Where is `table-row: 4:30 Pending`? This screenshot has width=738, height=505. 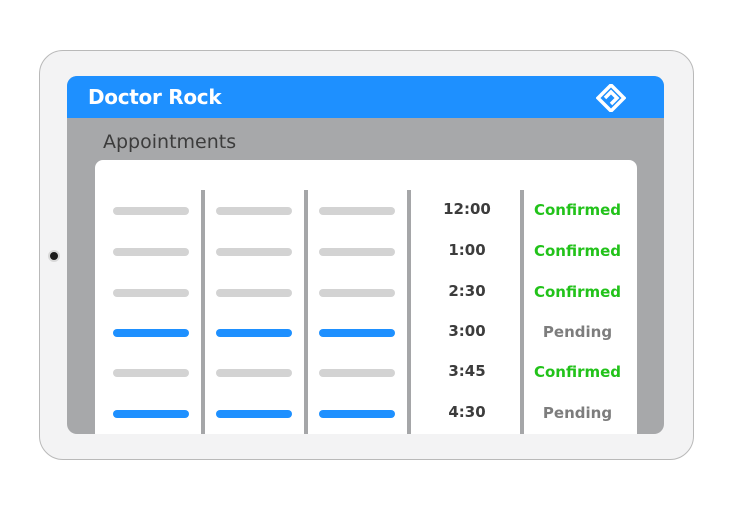
table-row: 4:30 Pending is located at coordinates (366, 415).